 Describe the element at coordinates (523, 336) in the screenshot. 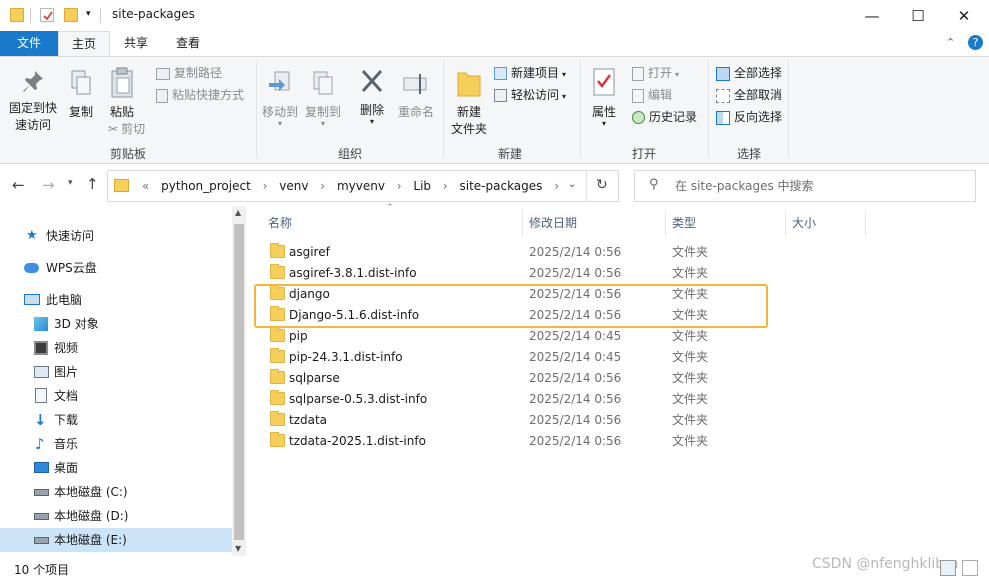

I see `file-row: pip 2025/2/14 0:45 文件夹` at that location.